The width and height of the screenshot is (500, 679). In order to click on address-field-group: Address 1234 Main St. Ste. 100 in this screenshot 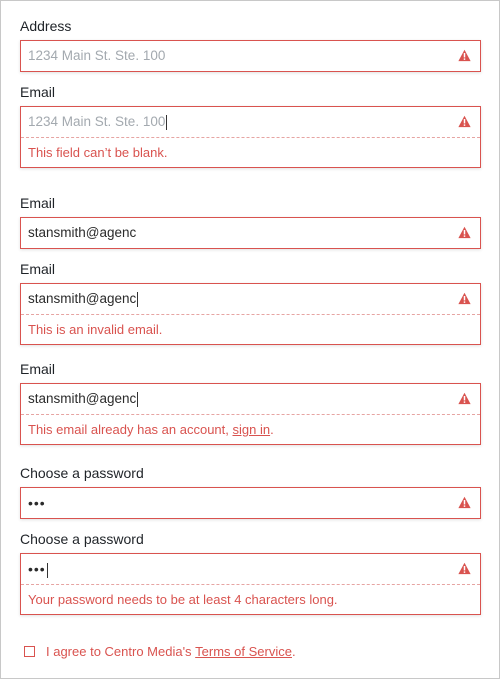, I will do `click(250, 44)`.